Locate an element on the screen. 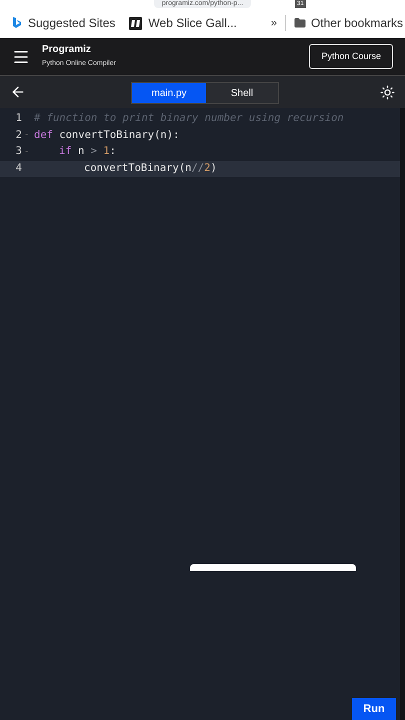  file-tab: main.py is located at coordinates (169, 93).